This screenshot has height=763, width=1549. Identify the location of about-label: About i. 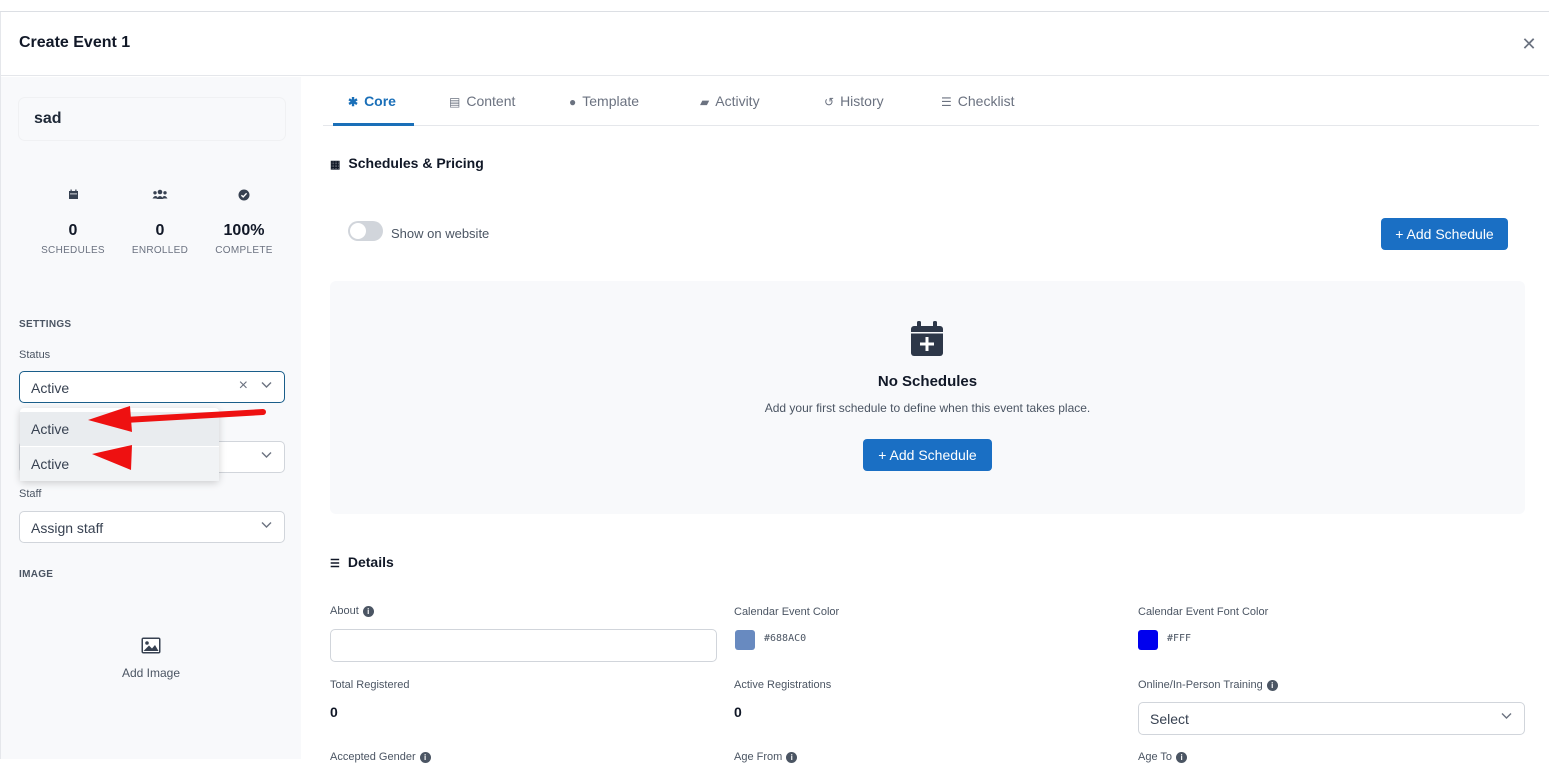
(352, 611).